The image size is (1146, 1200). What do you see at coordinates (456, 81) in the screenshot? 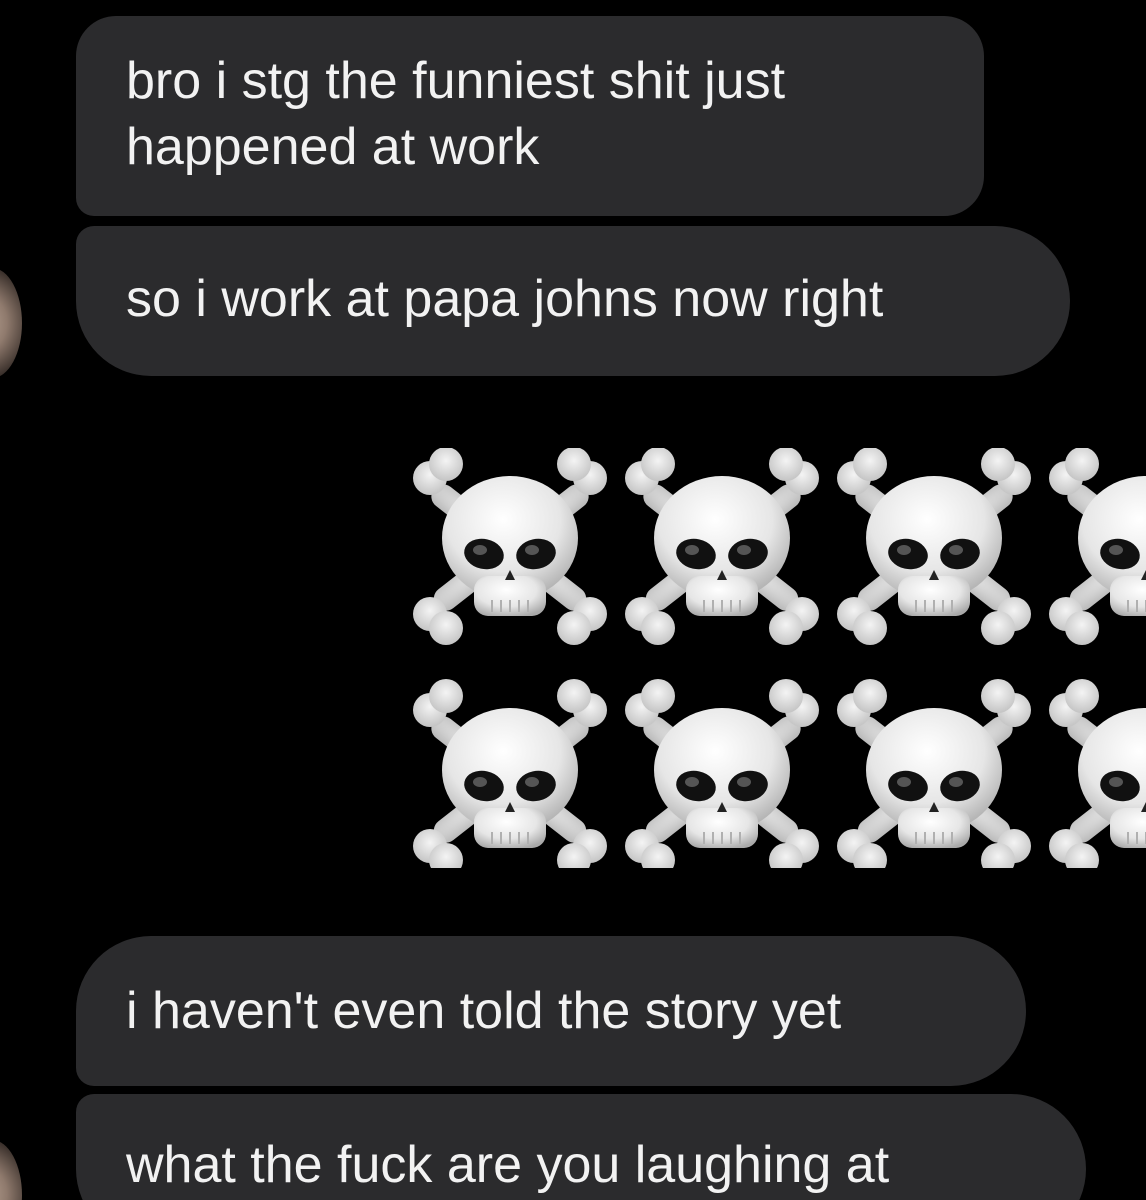
I see `message-text: bro i stg the funniest shit just` at bounding box center [456, 81].